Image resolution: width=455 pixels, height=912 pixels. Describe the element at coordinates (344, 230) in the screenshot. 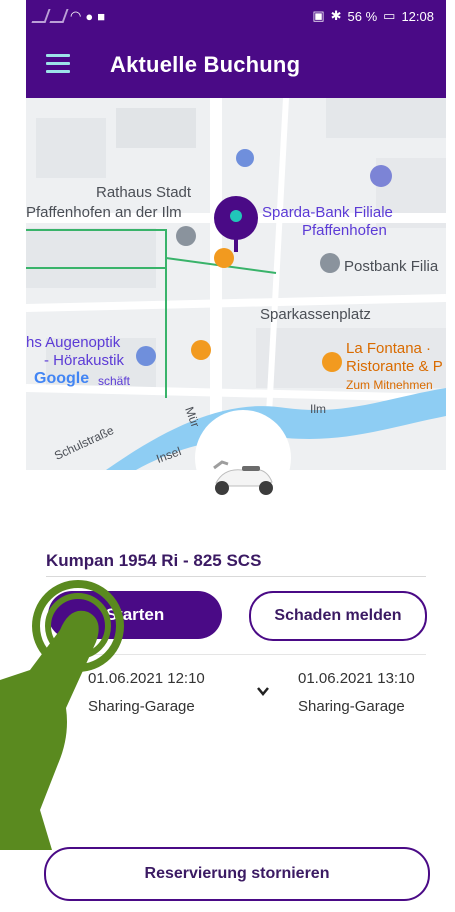

I see `map-label-sparda-2: Pfaffenhofen` at that location.